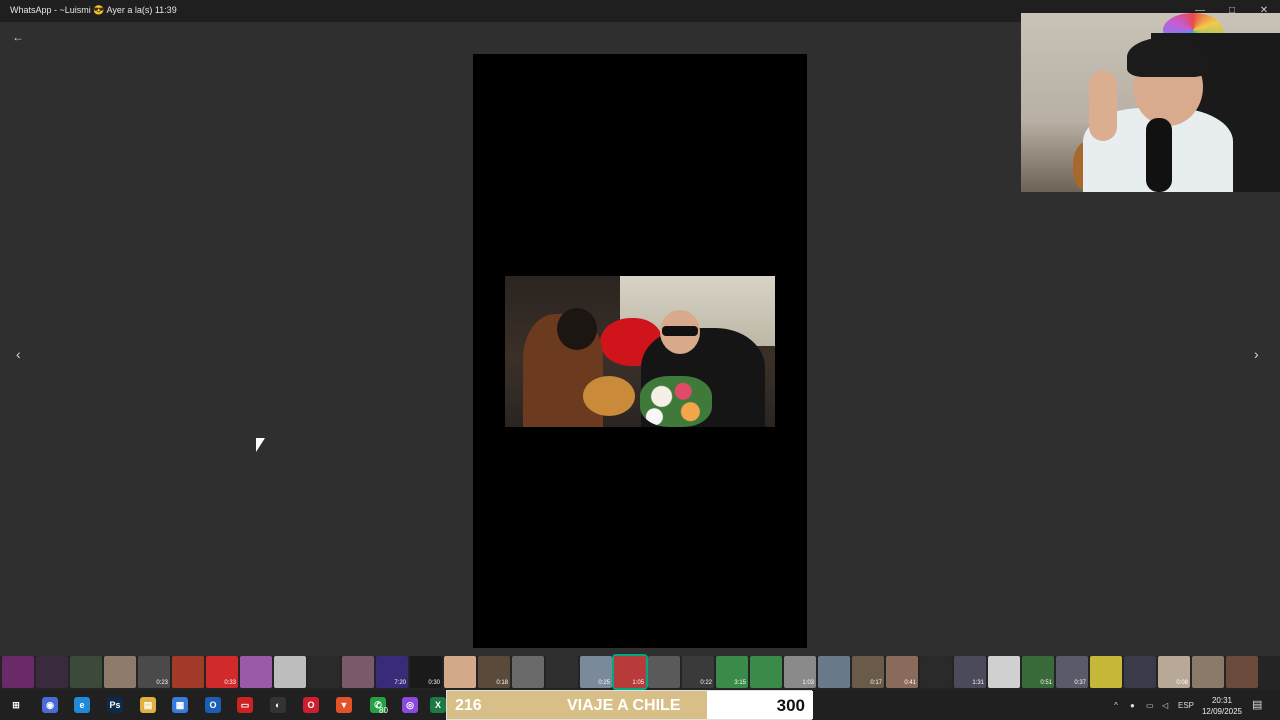  I want to click on photoshop-icon: Ps, so click(115, 705).